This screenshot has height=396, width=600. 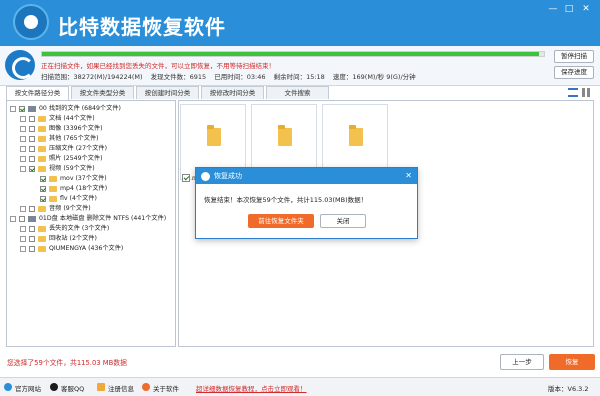 I want to click on tab-file-search: 文件搜索, so click(x=297, y=92).